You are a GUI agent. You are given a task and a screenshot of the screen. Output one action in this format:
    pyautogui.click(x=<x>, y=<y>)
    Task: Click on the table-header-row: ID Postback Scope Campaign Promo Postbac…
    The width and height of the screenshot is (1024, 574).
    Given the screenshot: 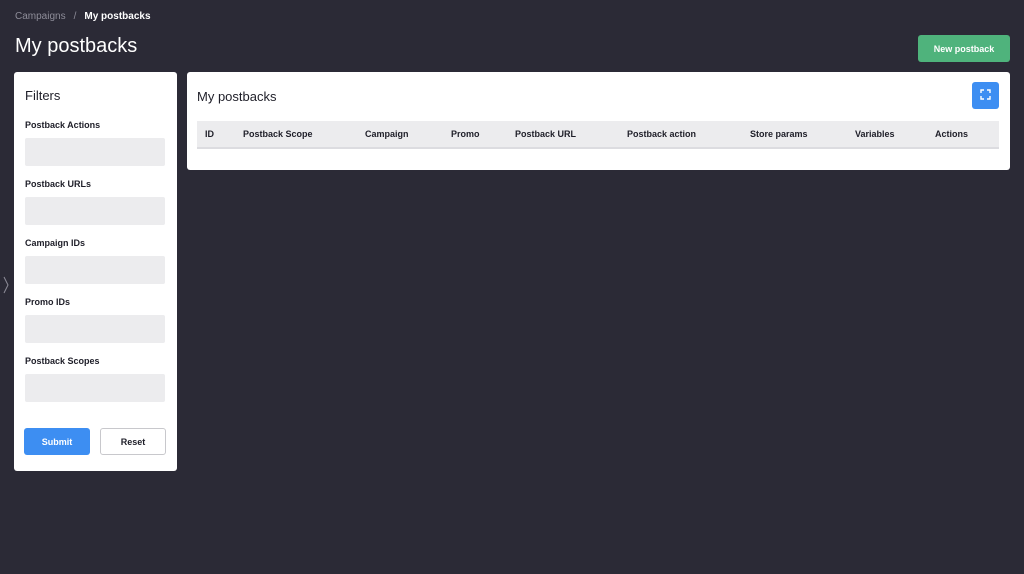 What is the action you would take?
    pyautogui.click(x=598, y=135)
    